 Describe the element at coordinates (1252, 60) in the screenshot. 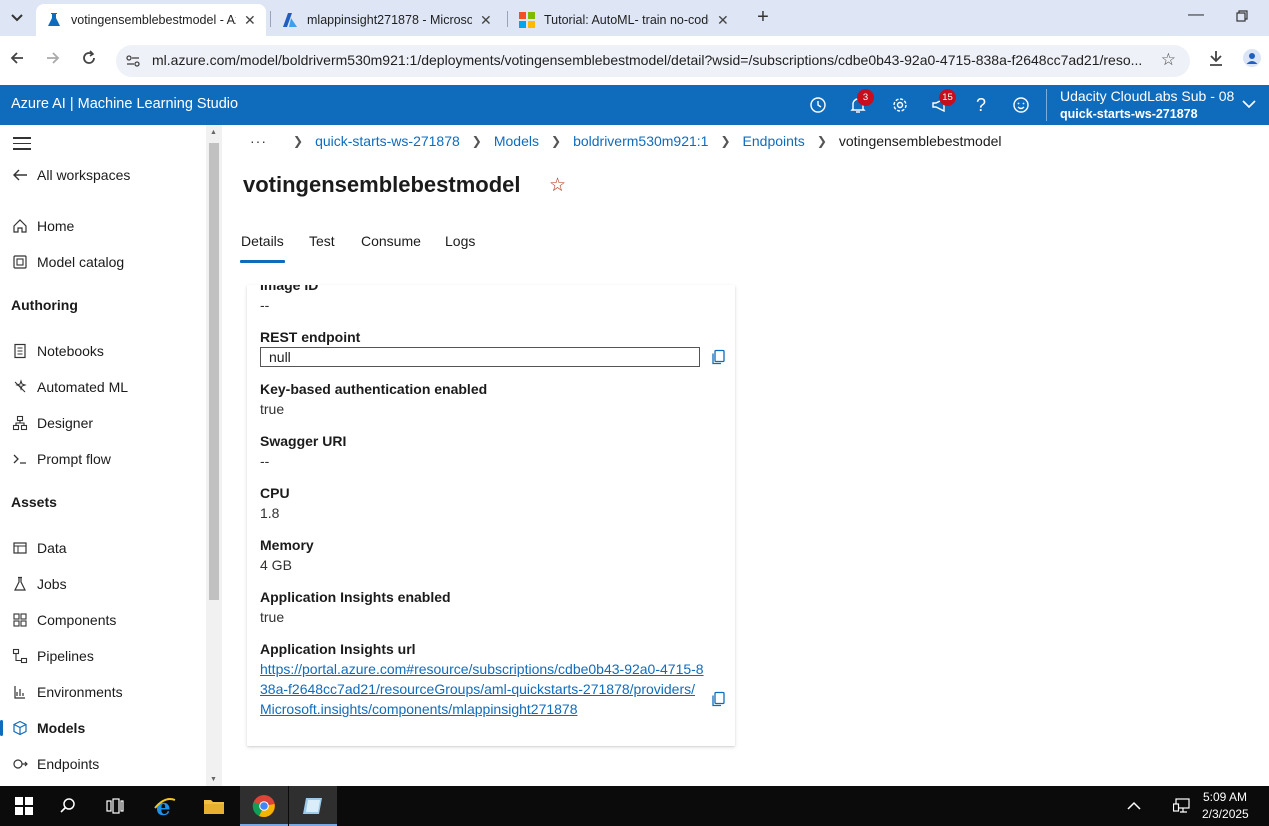

I see `profile-icon` at that location.